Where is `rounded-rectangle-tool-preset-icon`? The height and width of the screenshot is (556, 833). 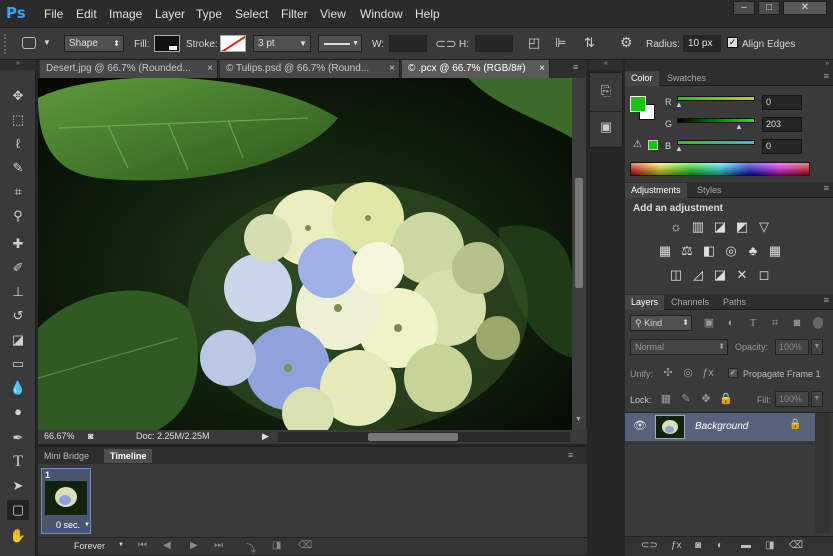
rounded-rectangle-tool-preset-icon is located at coordinates (29, 43).